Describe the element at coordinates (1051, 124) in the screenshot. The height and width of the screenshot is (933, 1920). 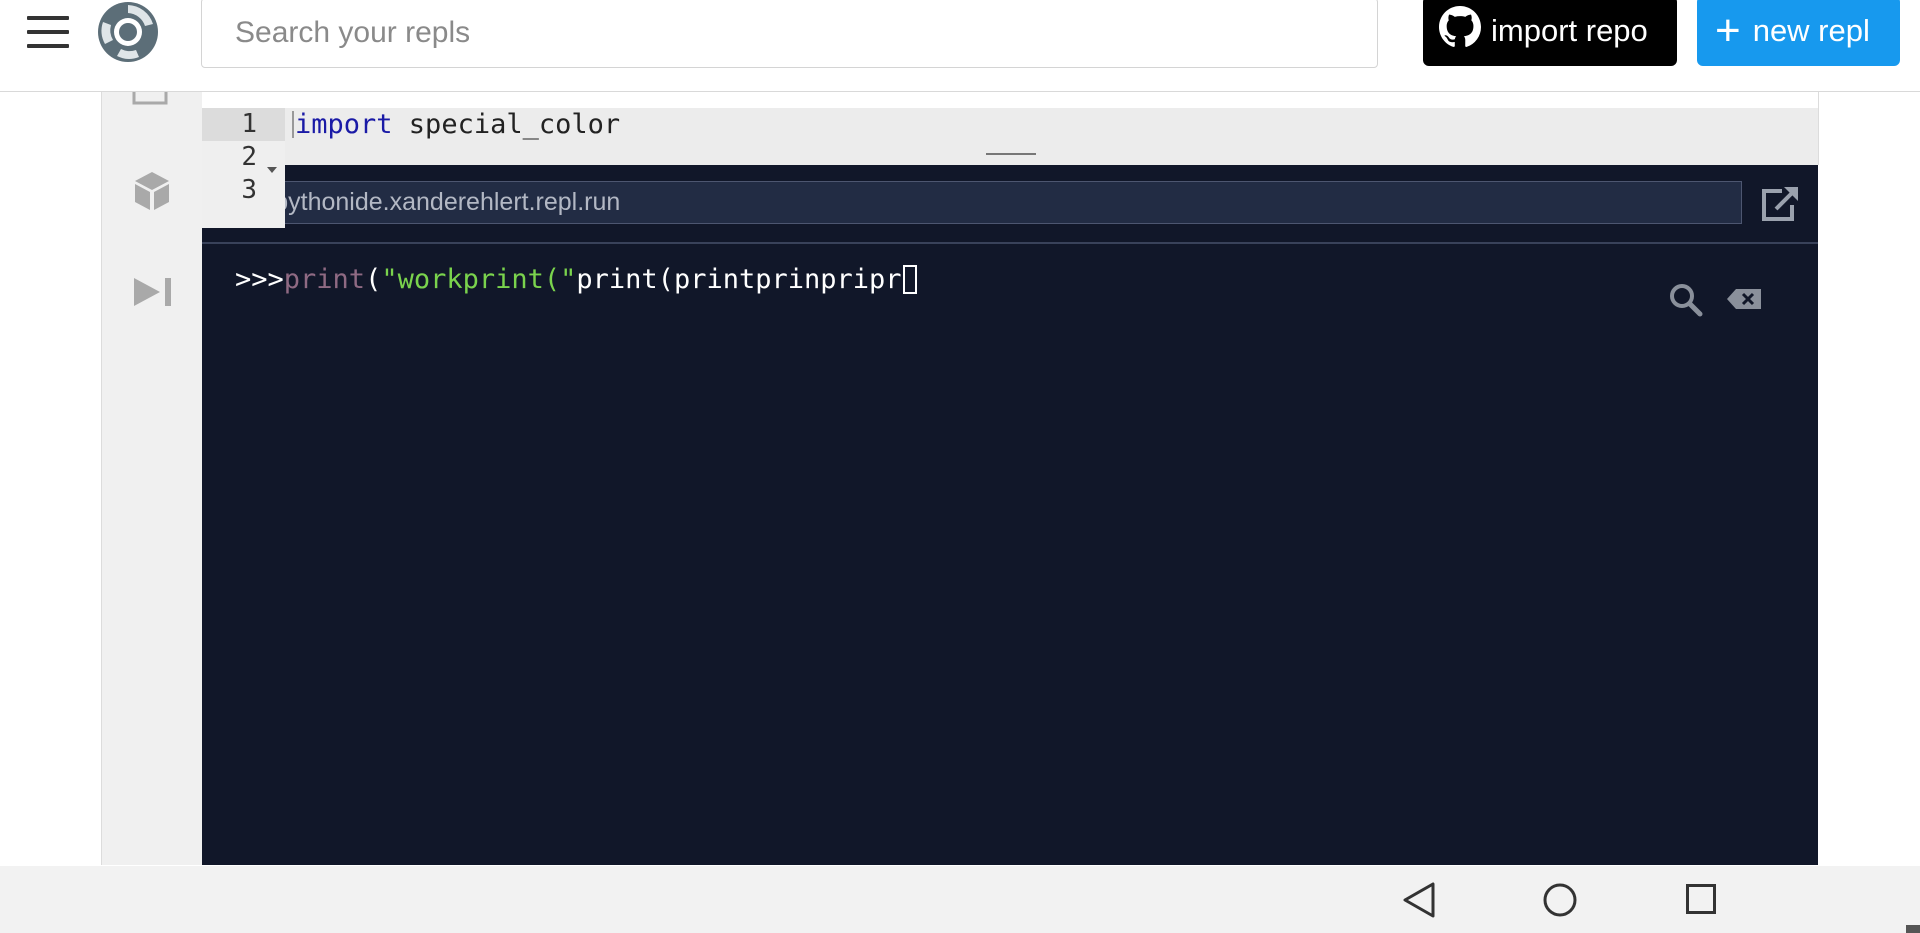
I see `code-line-active: import special_color` at that location.